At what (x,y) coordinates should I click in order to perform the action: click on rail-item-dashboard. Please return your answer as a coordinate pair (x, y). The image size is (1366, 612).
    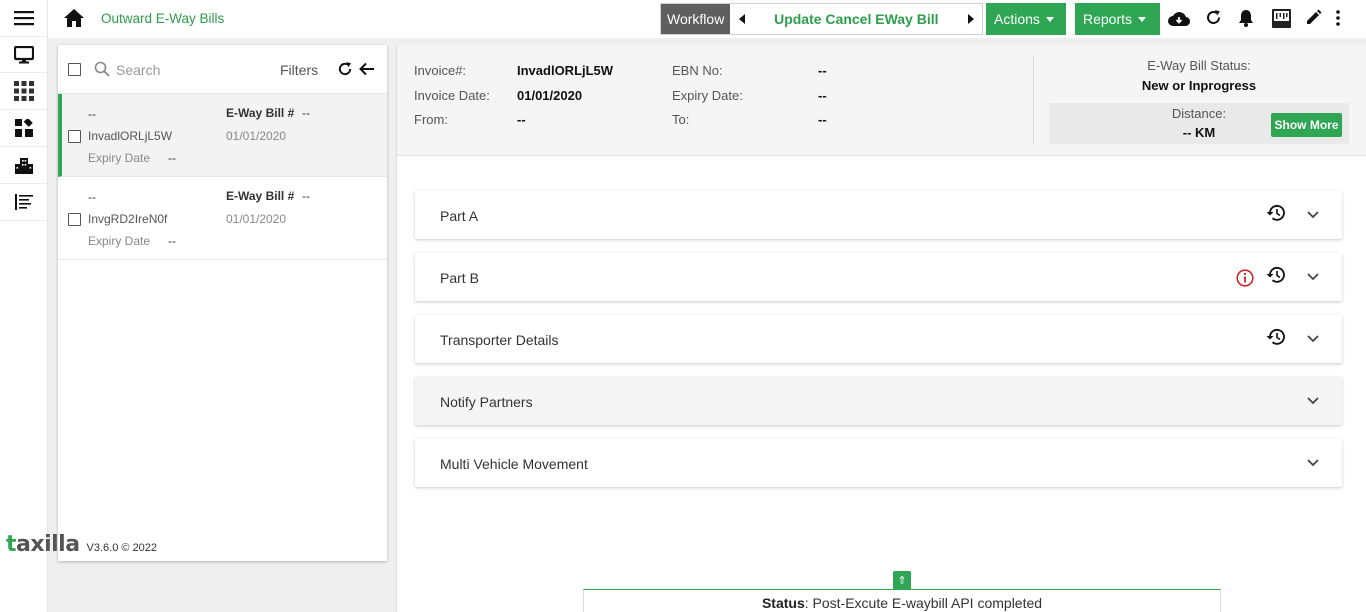
    Looking at the image, I should click on (24, 54).